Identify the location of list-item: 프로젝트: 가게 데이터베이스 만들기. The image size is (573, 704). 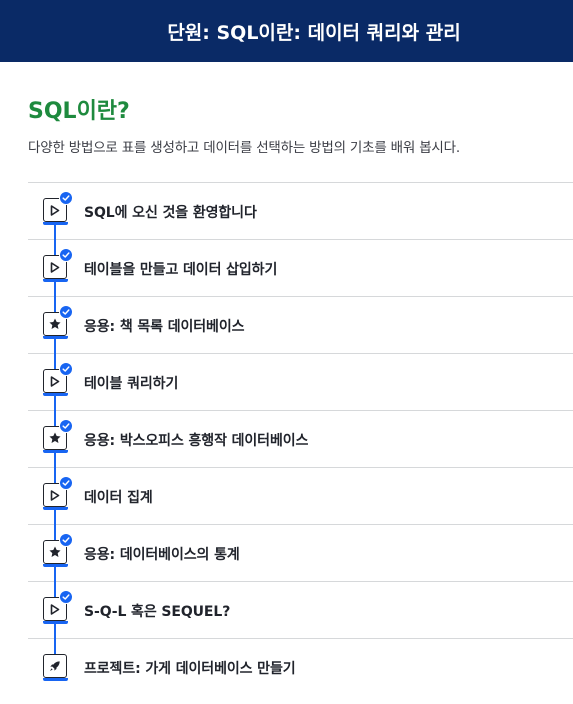
(300, 667).